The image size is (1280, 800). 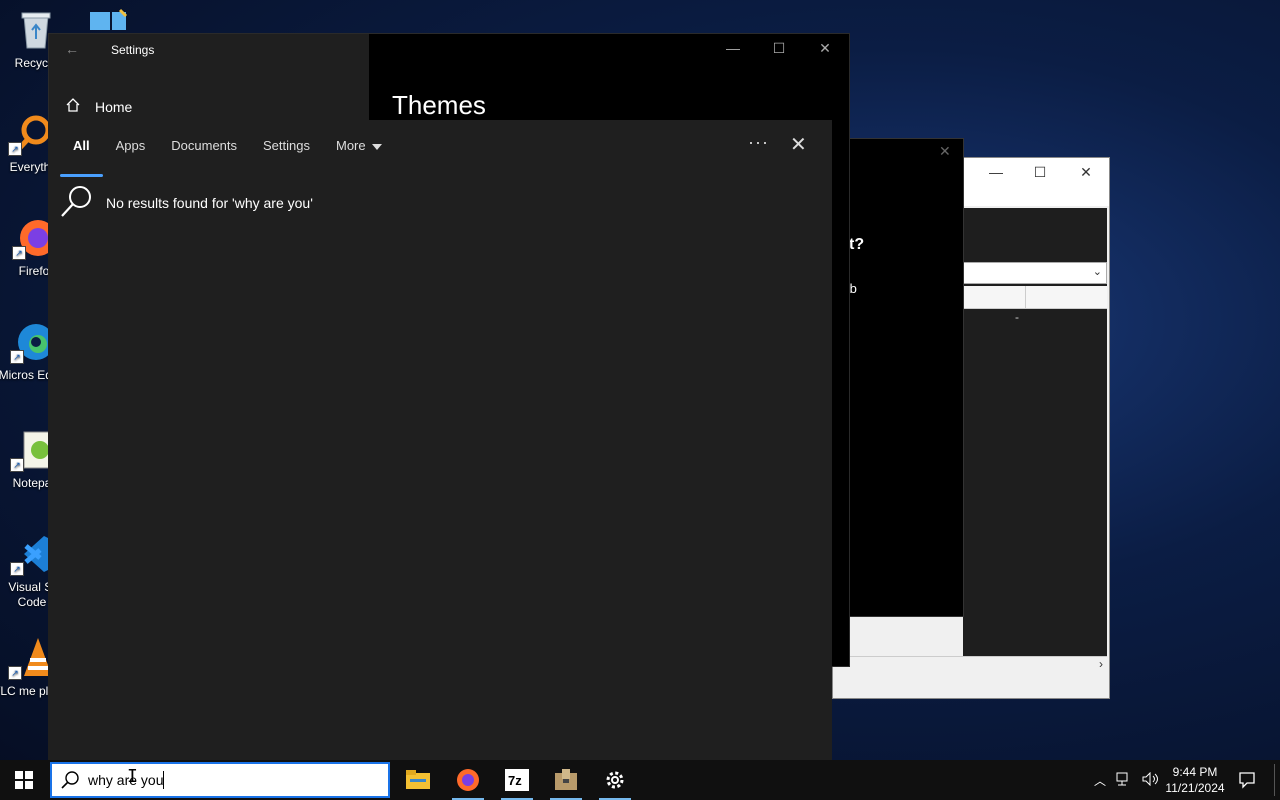 What do you see at coordinates (113, 20) in the screenshot?
I see `desktop-icon-top-partial` at bounding box center [113, 20].